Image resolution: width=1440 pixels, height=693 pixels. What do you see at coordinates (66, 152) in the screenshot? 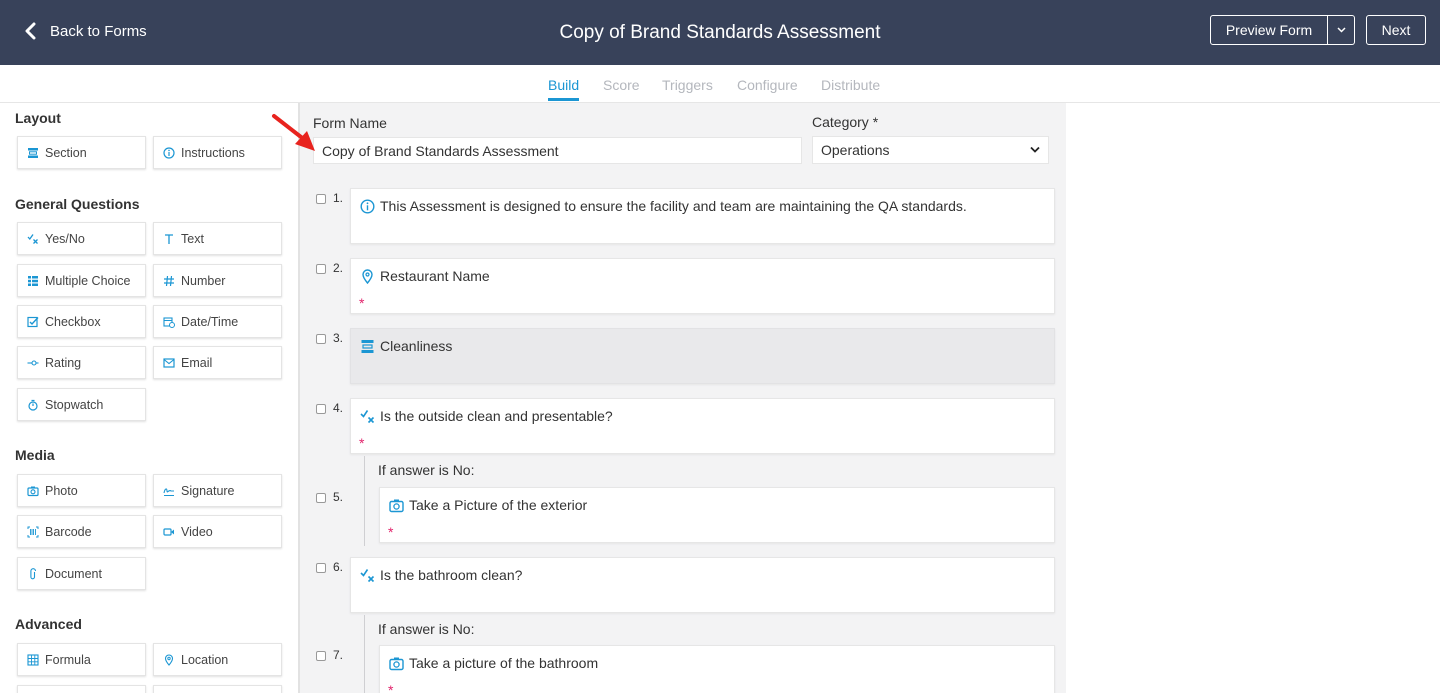
I see `tool-label: Section` at bounding box center [66, 152].